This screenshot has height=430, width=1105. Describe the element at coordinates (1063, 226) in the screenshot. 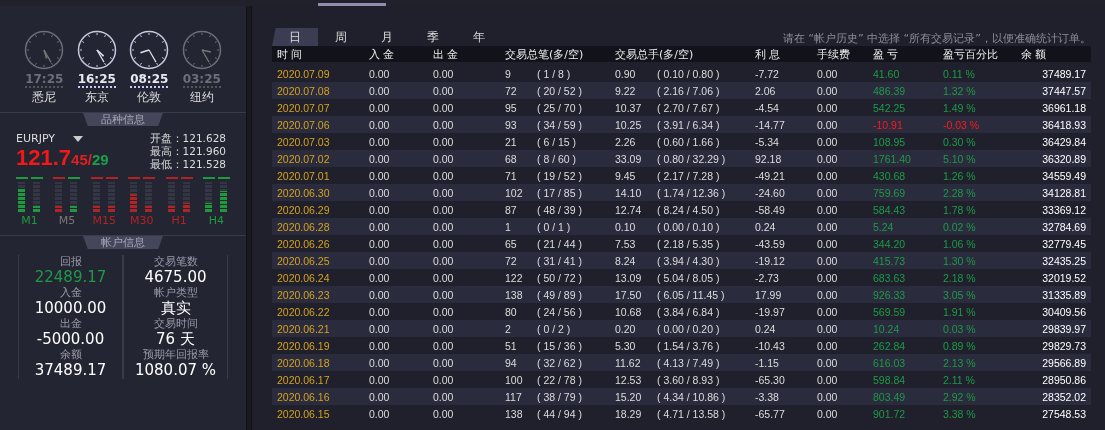

I see `table-cell-text: 32784.69` at that location.